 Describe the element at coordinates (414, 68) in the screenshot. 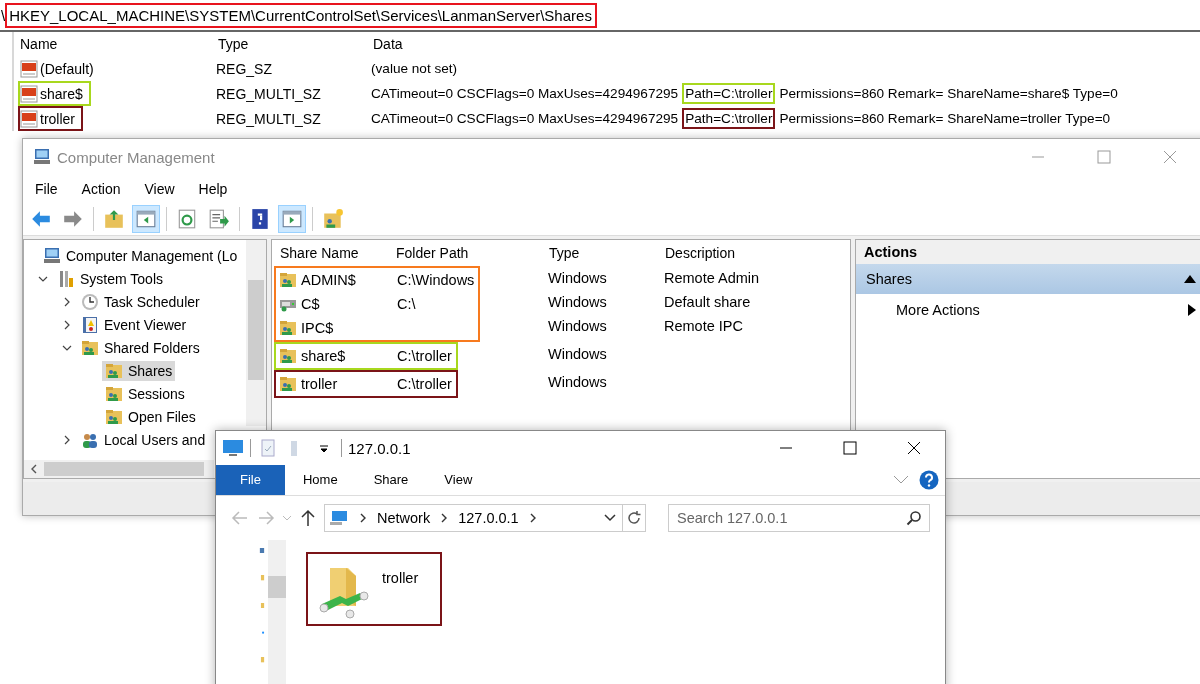

I see `value-data: (value not set)` at that location.